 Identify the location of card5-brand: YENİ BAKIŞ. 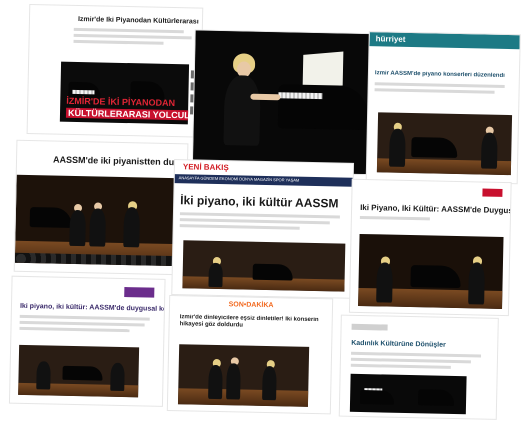
(205, 167).